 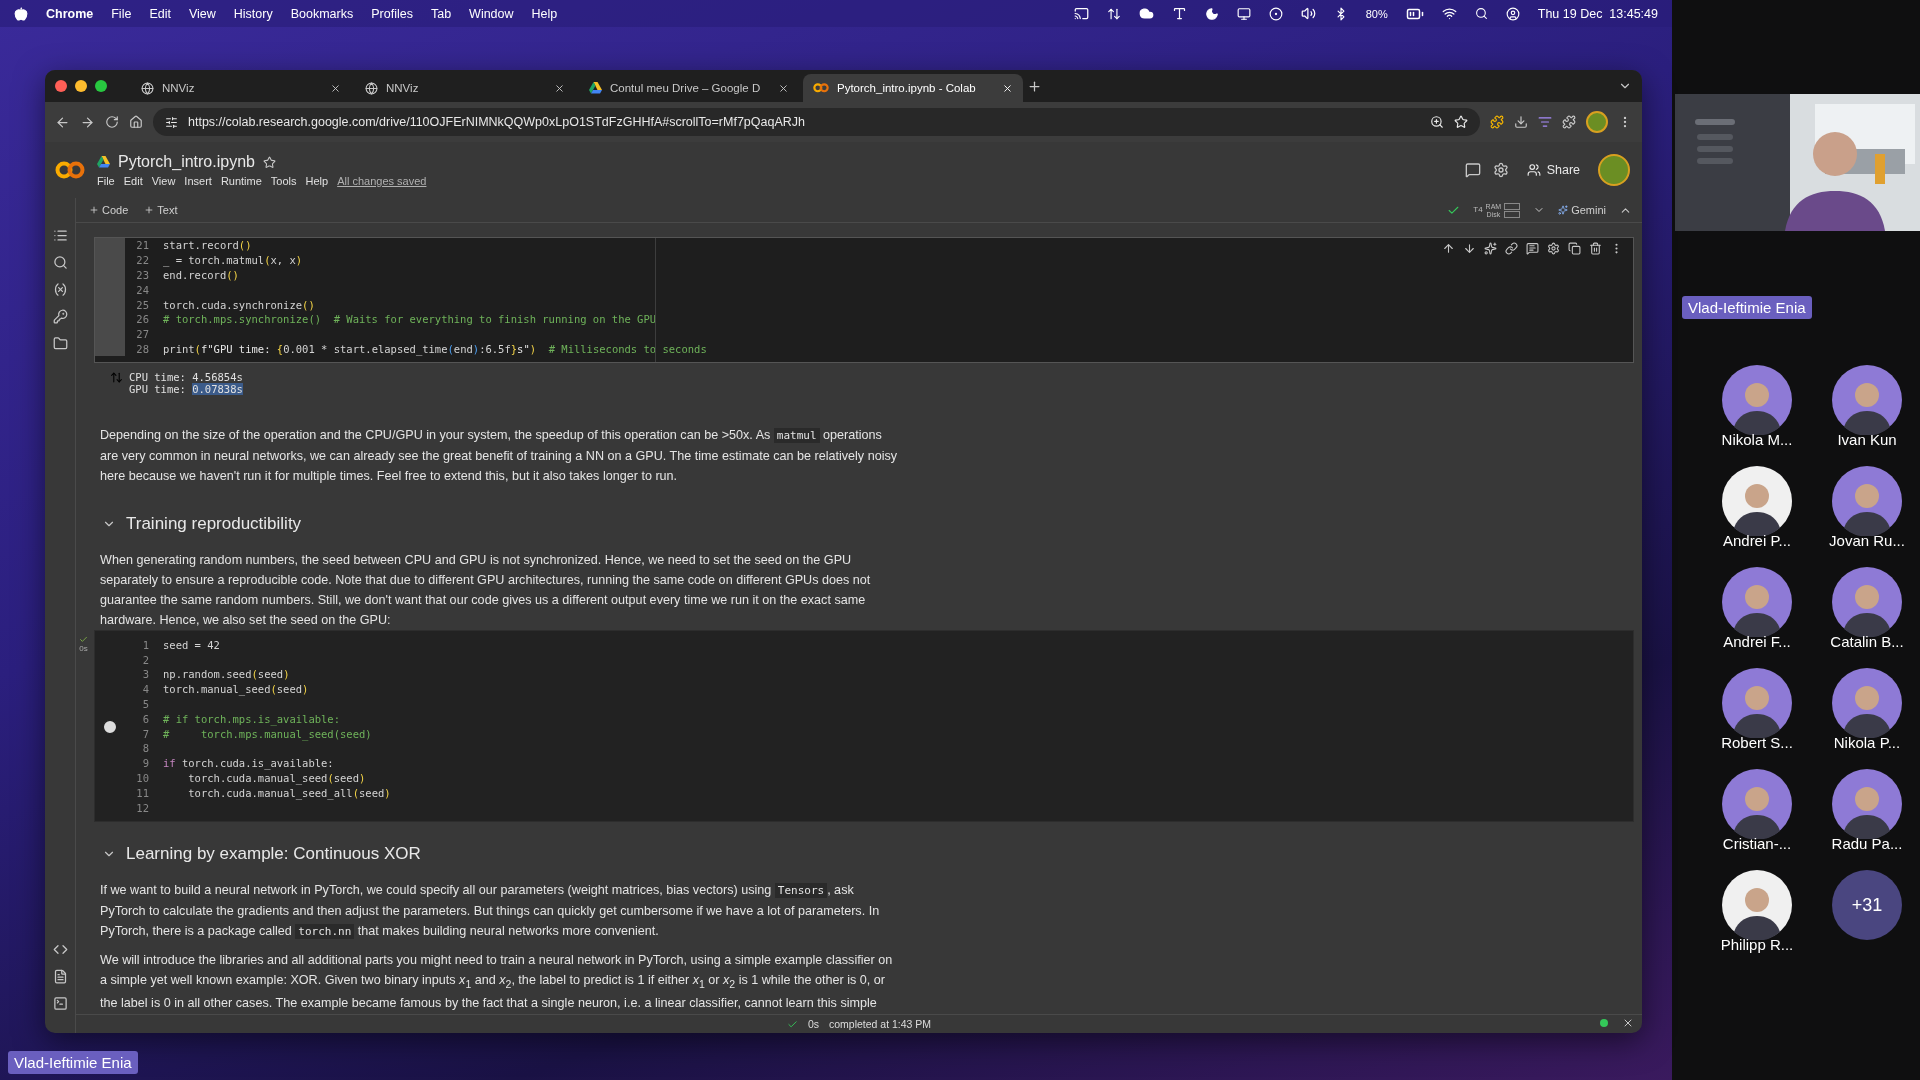 What do you see at coordinates (112, 122) in the screenshot?
I see `reload-button` at bounding box center [112, 122].